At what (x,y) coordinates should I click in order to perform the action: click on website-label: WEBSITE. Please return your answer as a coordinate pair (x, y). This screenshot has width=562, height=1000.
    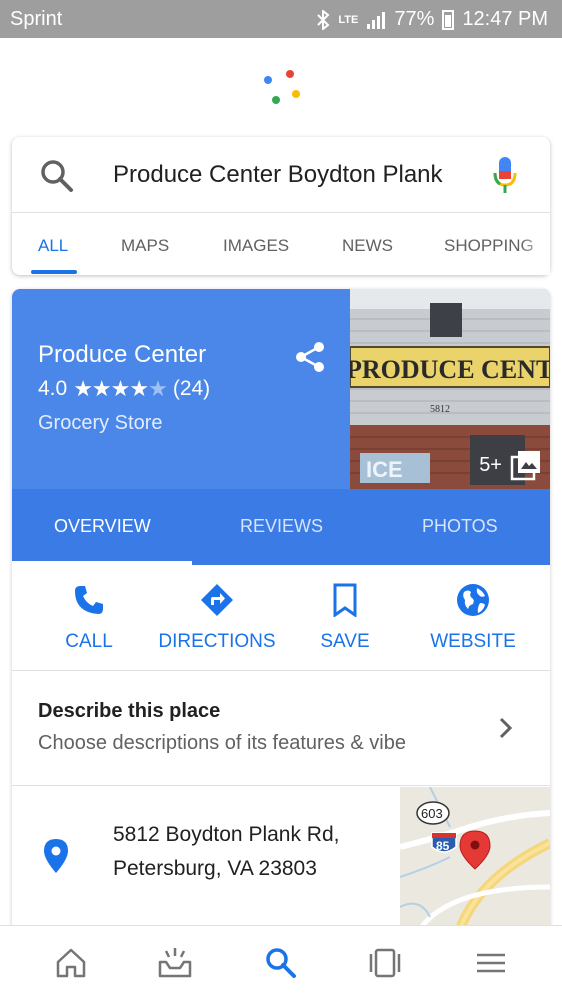
    Looking at the image, I should click on (473, 641).